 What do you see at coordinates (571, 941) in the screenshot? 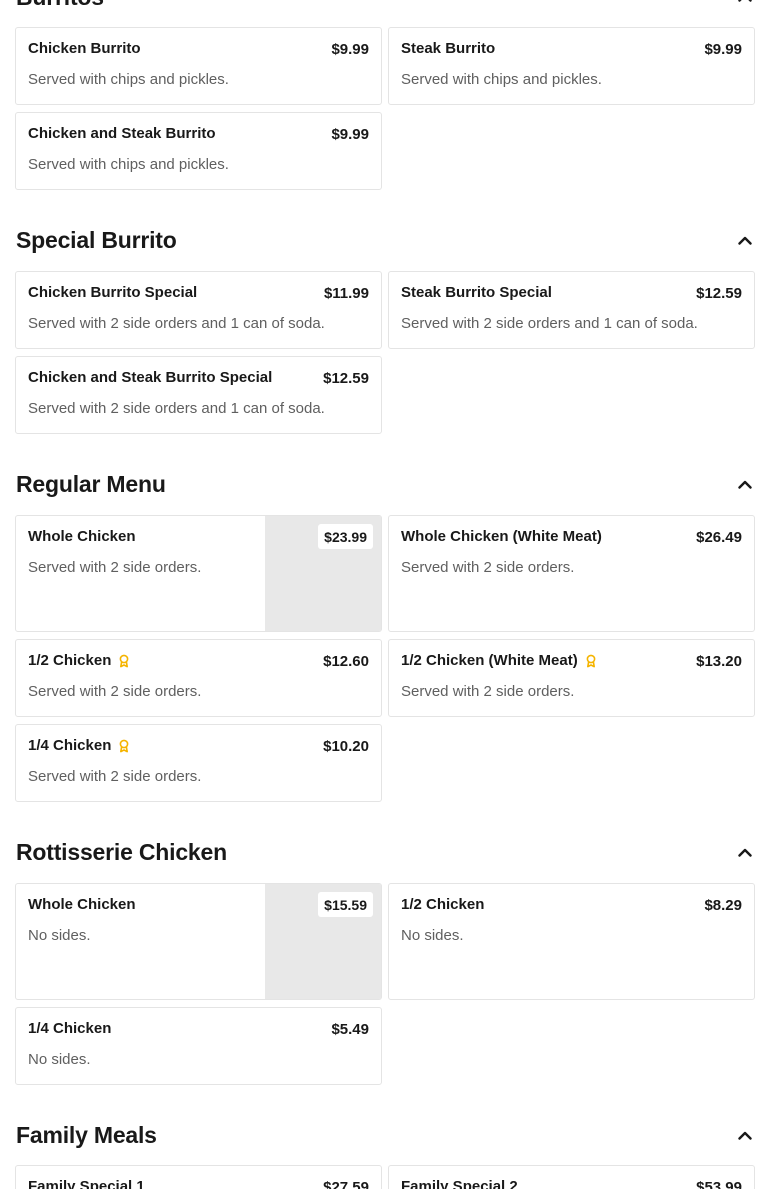
I see `menu-item-card: 1/2 Chicken $8.29 No sides.` at bounding box center [571, 941].